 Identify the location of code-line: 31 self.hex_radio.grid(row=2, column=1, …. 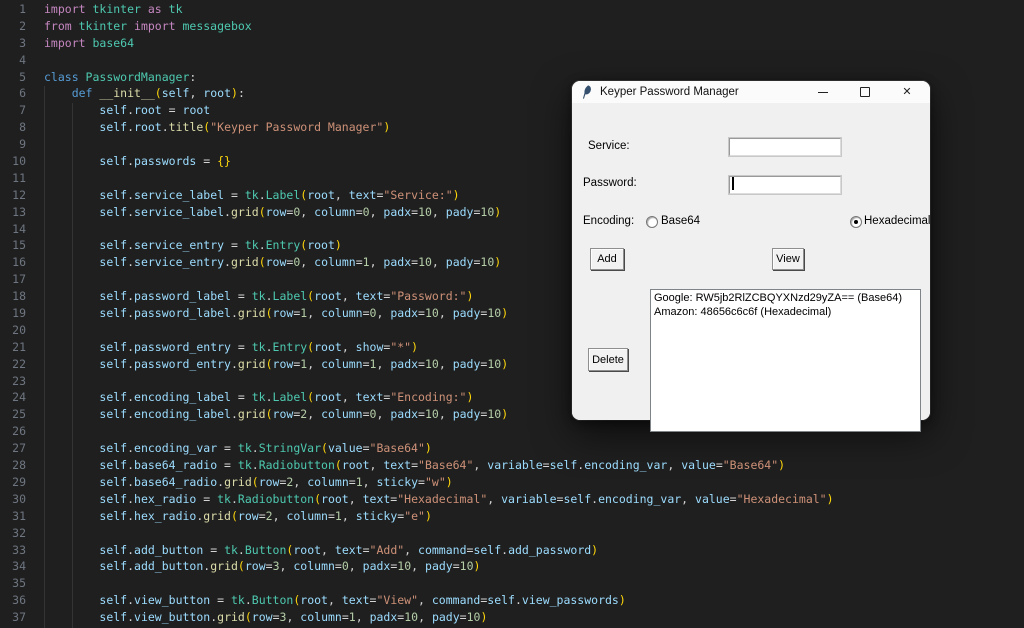
(512, 516).